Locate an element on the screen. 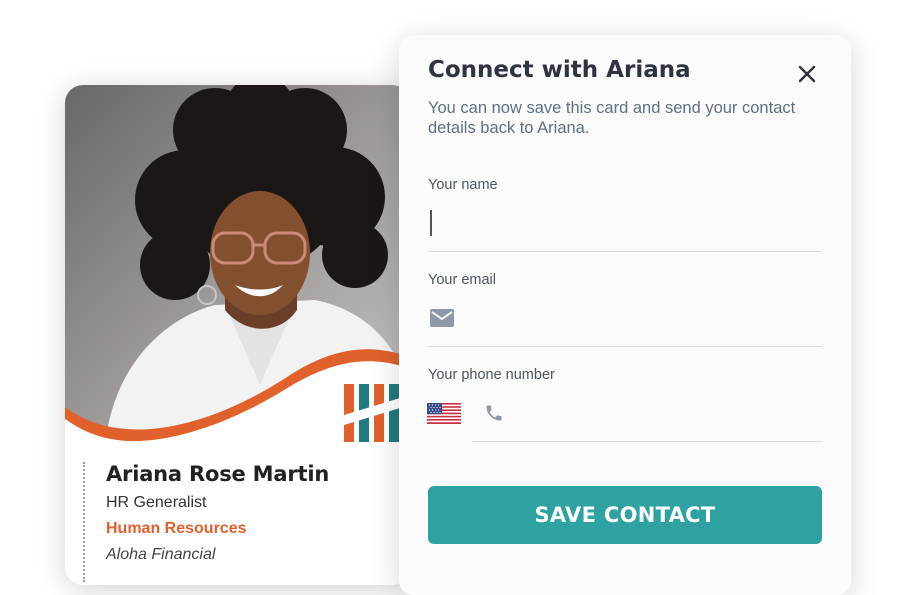 The image size is (916, 595). phone-input is located at coordinates (669, 416).